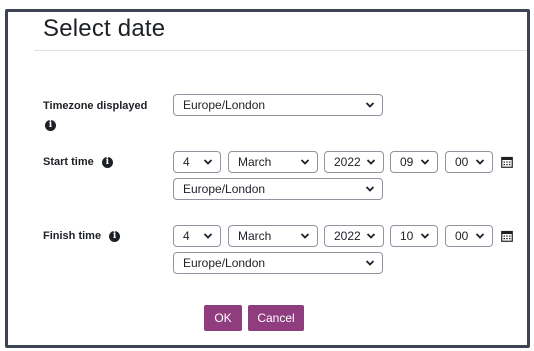 The width and height of the screenshot is (534, 351). What do you see at coordinates (276, 318) in the screenshot?
I see `cancel-button: Cancel` at bounding box center [276, 318].